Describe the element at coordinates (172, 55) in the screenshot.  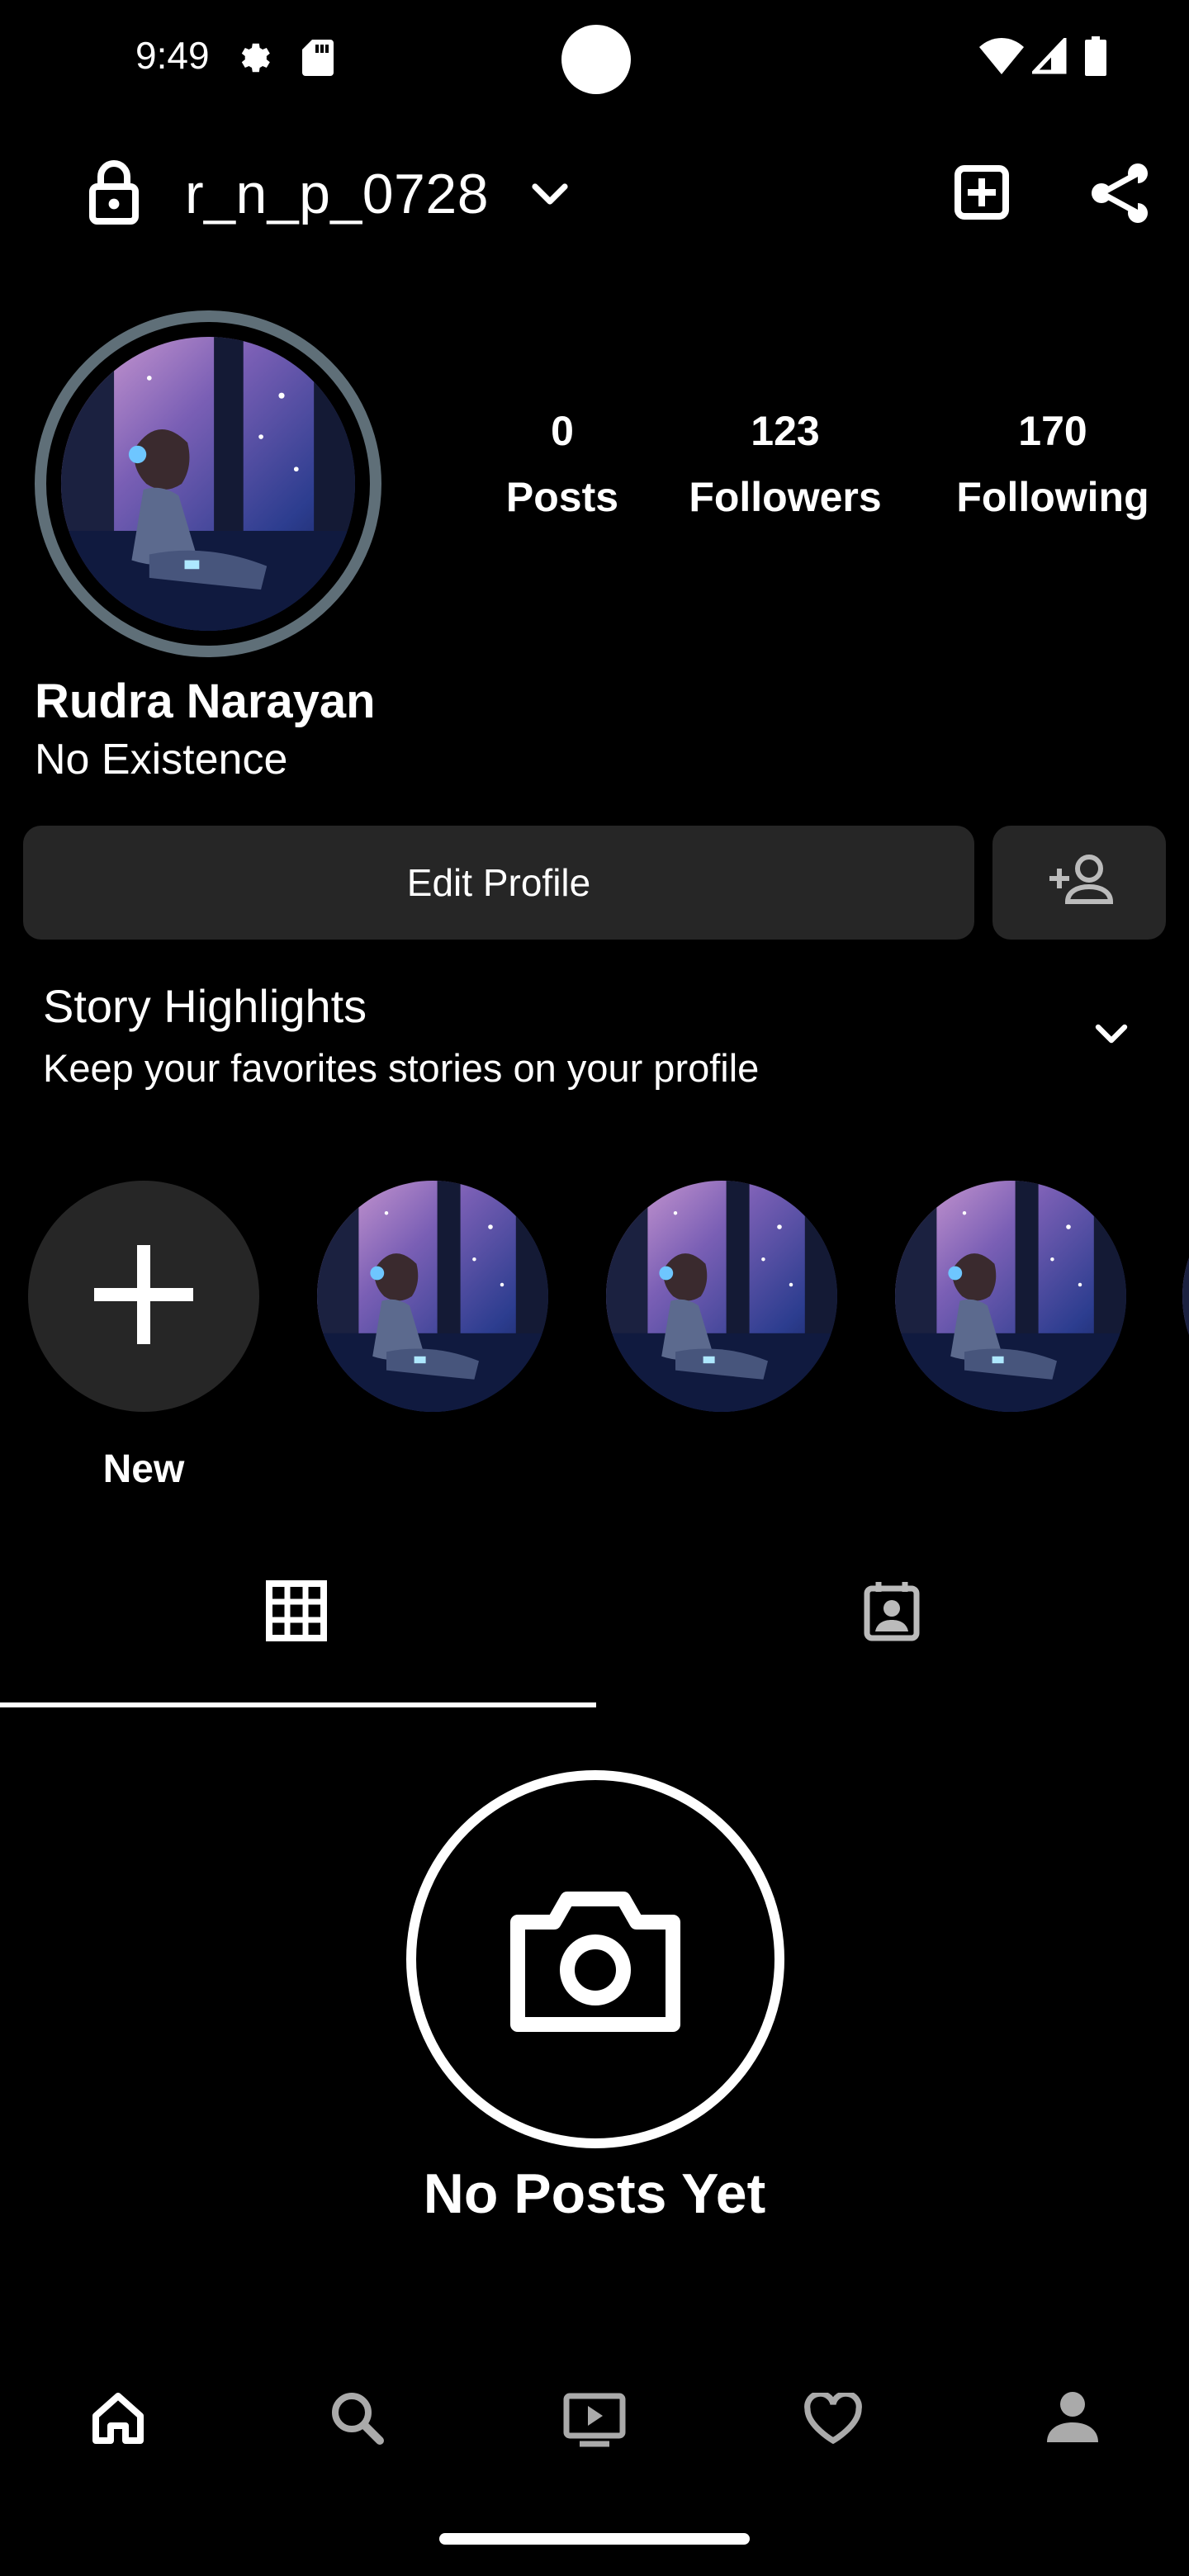
I see `status-time: 9:49` at that location.